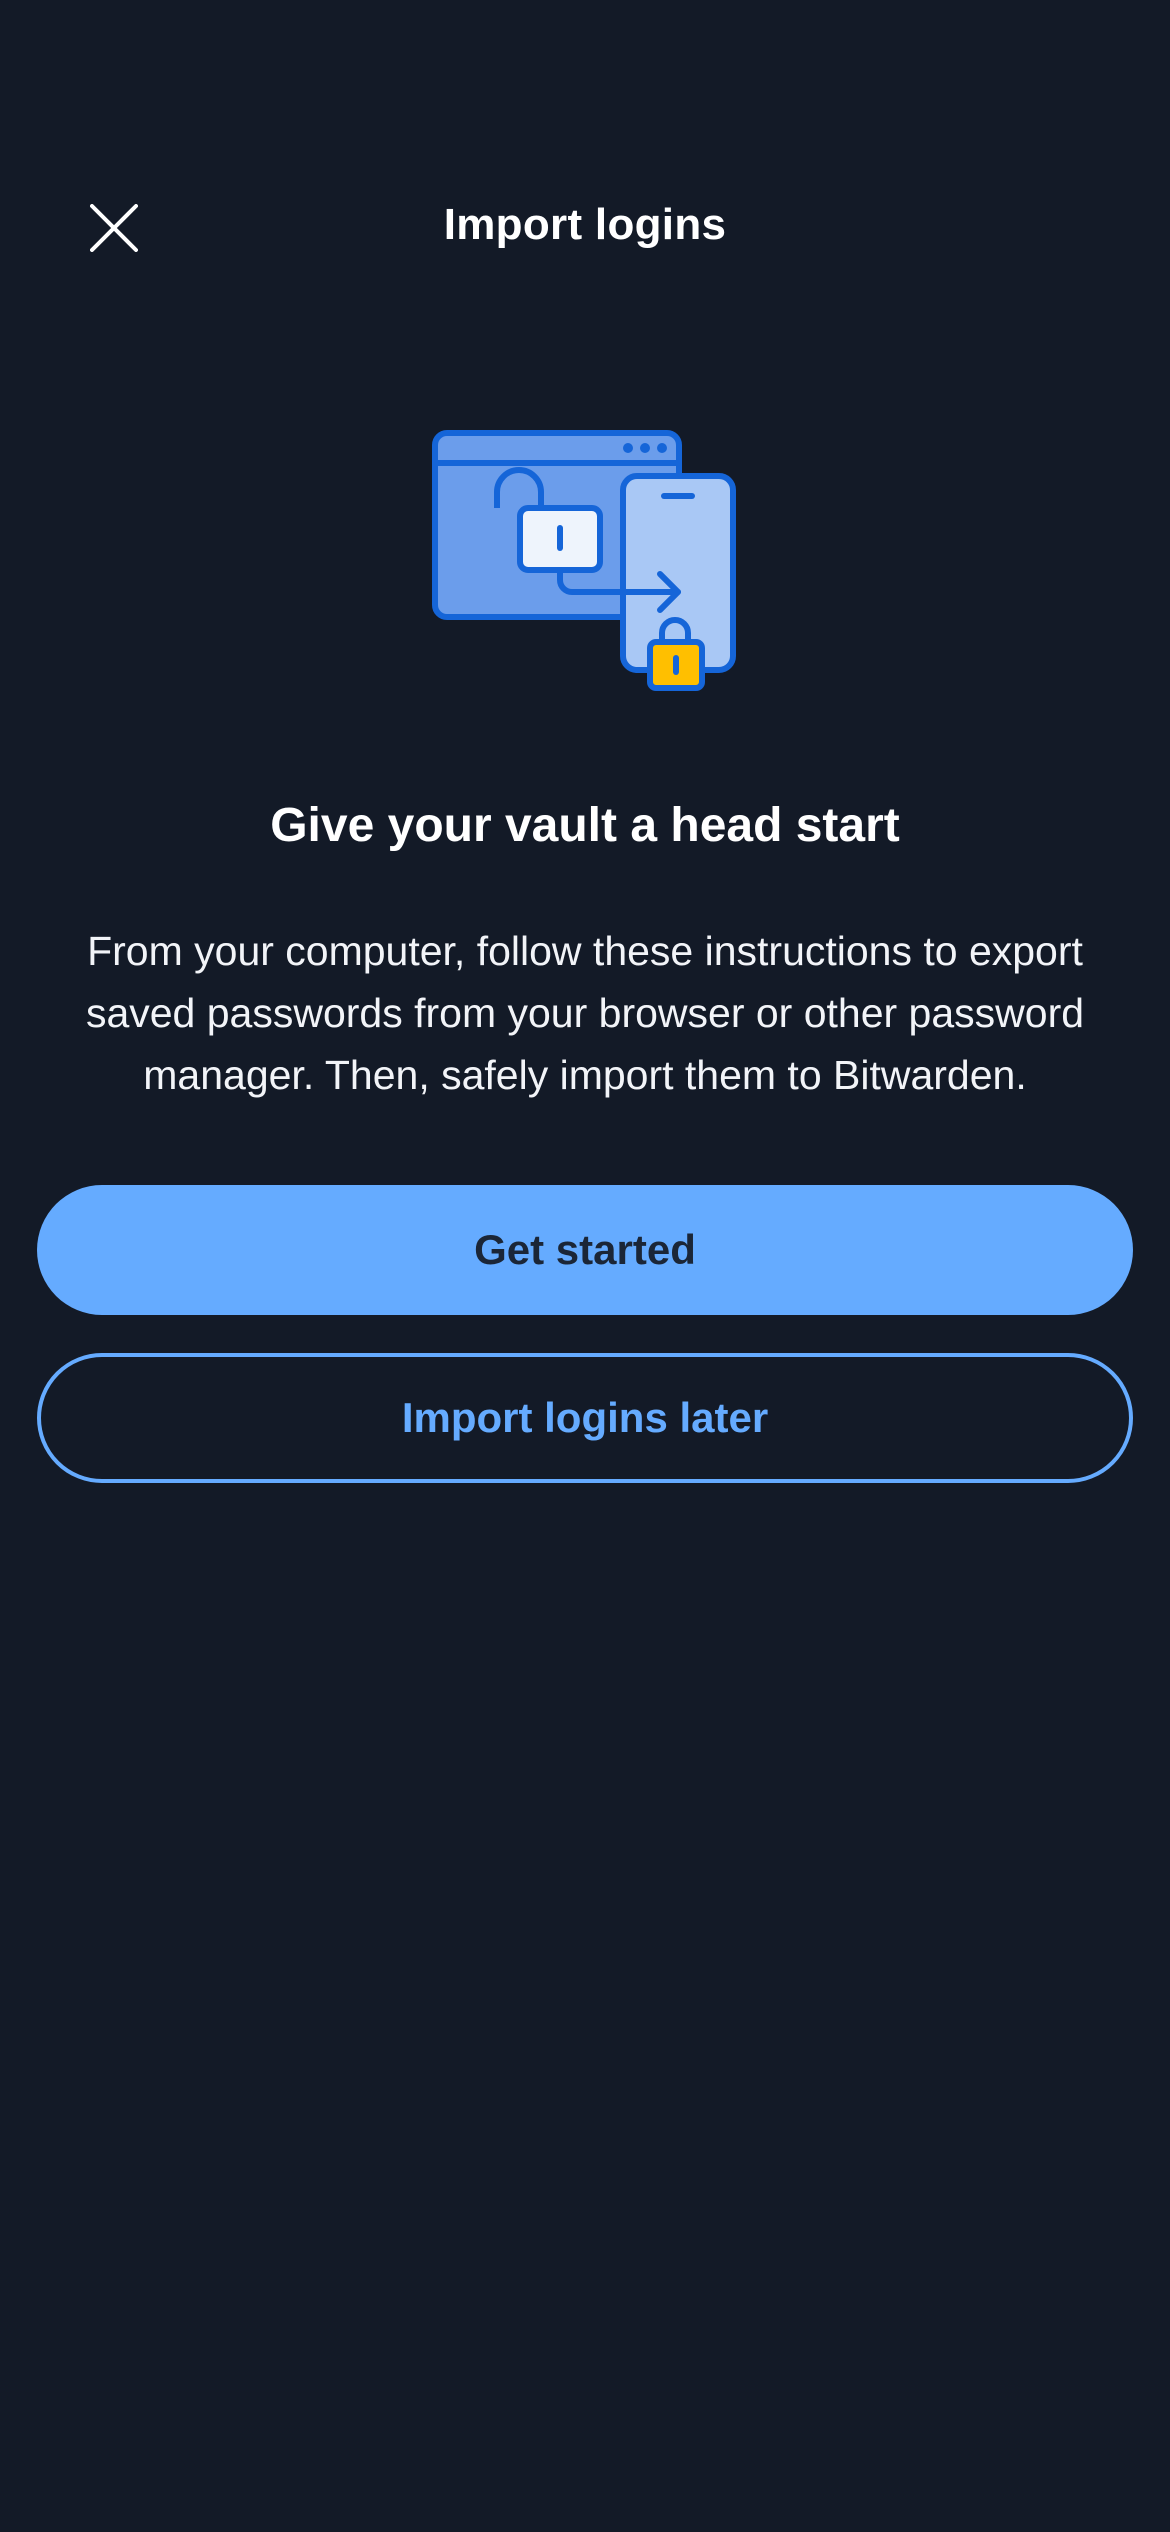 The height and width of the screenshot is (2532, 1170). I want to click on headline: Give your vault a head start, so click(585, 825).